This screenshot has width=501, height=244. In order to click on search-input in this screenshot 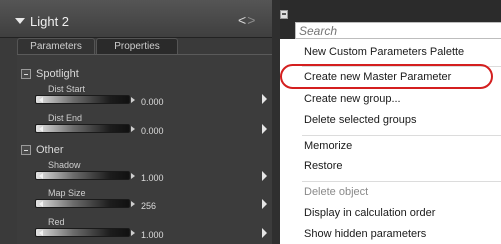, I will do `click(398, 30)`.